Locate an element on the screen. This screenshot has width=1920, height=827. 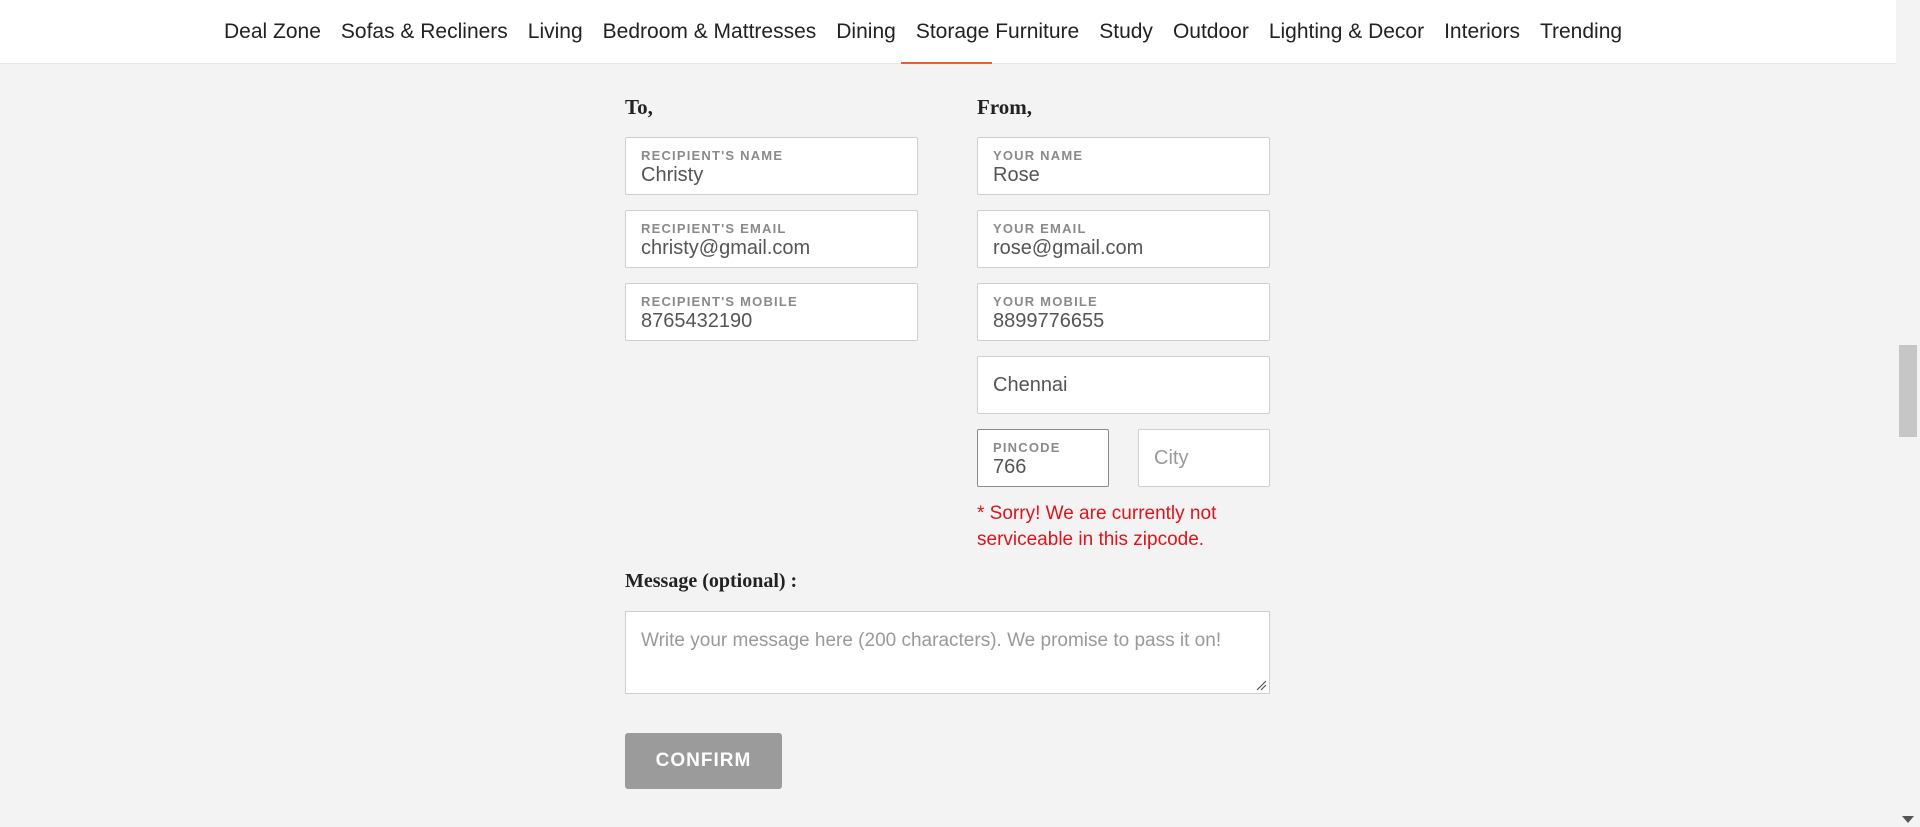
your-email-field: YOUR EMAIL rose@gmail.com is located at coordinates (1123, 239).